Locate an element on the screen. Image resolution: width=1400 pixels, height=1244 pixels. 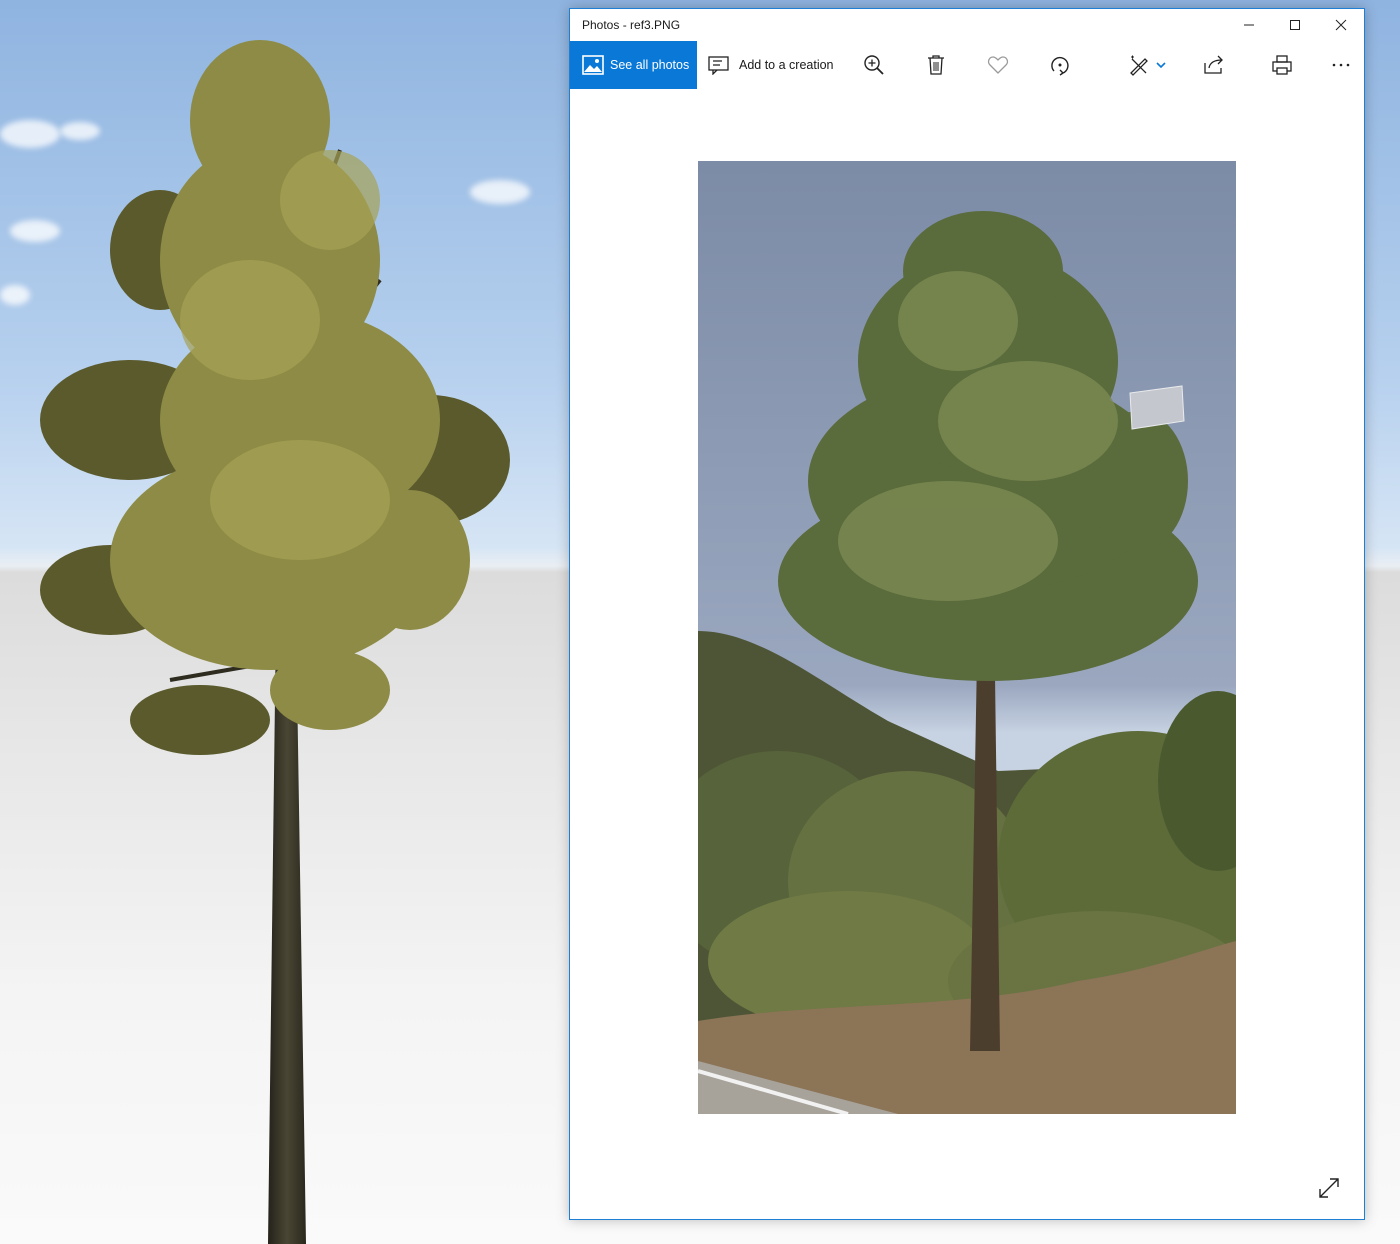
minimize-button is located at coordinates (1249, 25).